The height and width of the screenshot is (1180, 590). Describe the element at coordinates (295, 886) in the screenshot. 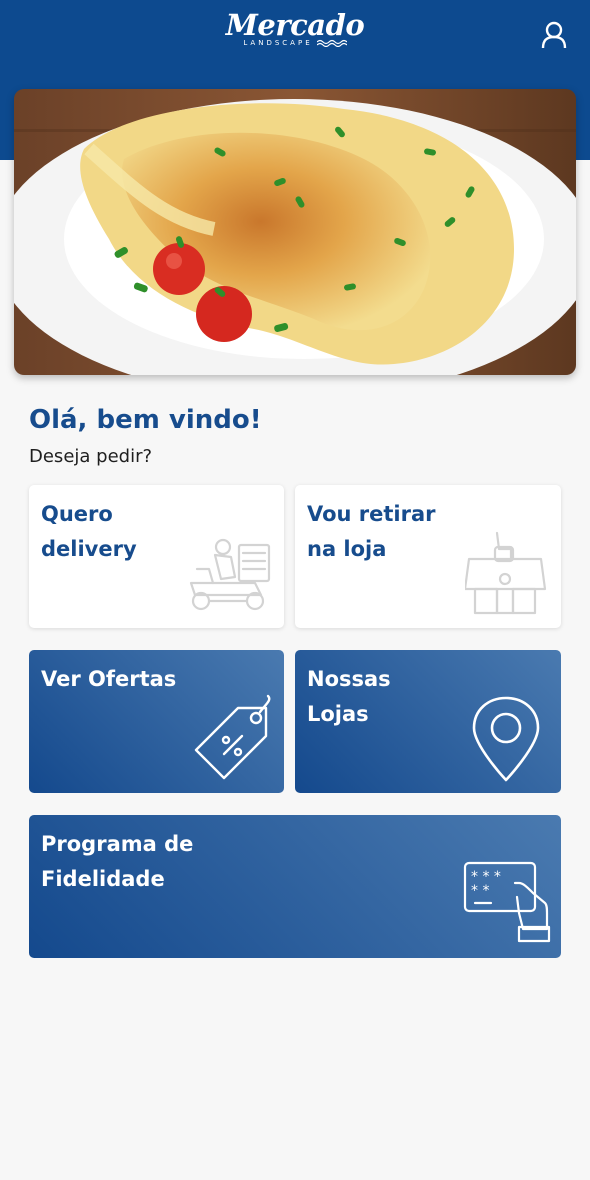

I see `loyalty-program-card: Programa de Fidelidade * * * * *` at that location.